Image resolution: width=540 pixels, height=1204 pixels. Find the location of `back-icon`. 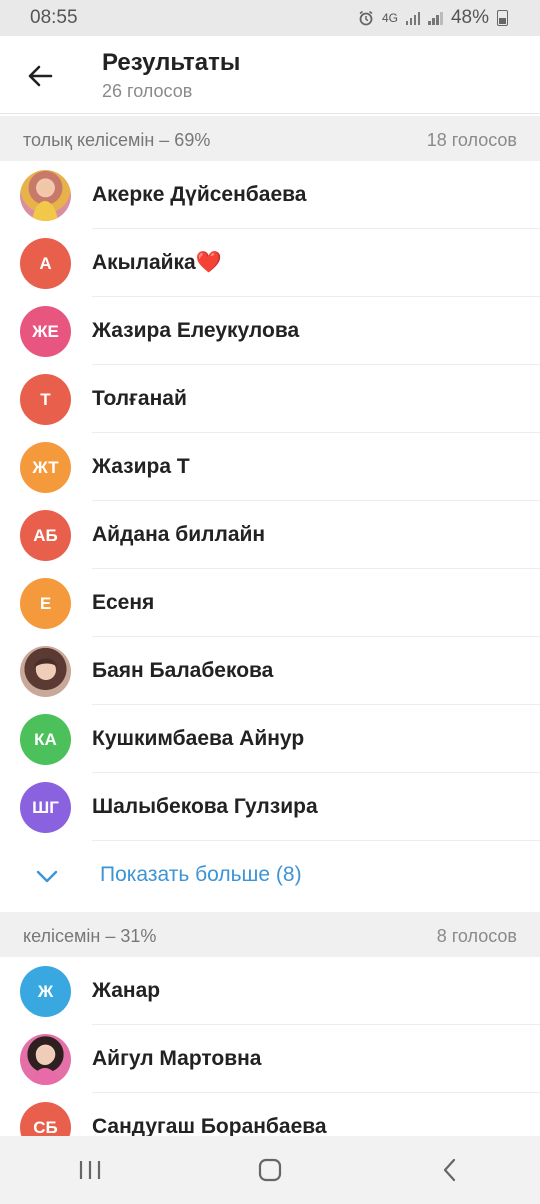

back-icon is located at coordinates (449, 1170).